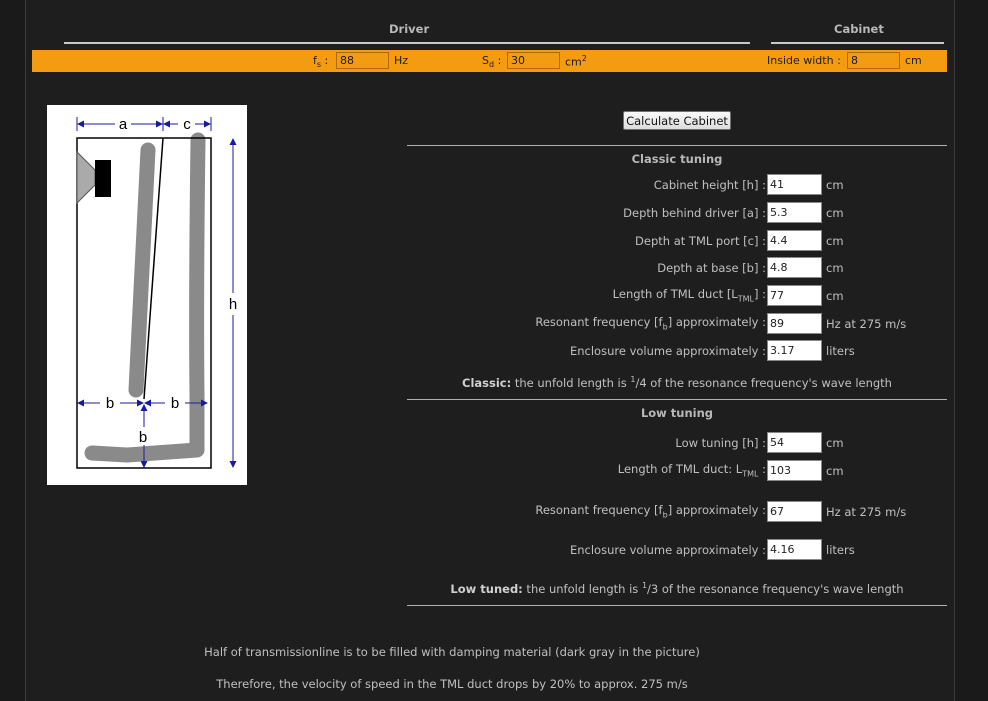  What do you see at coordinates (409, 29) in the screenshot?
I see `driver-header: Driver` at bounding box center [409, 29].